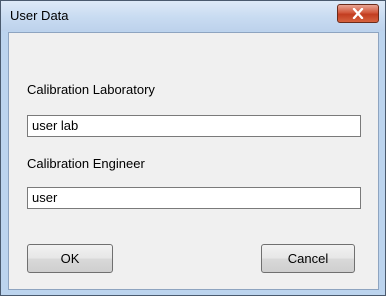 This screenshot has width=387, height=297. What do you see at coordinates (194, 126) in the screenshot?
I see `calibration-laboratory-input: user lab` at bounding box center [194, 126].